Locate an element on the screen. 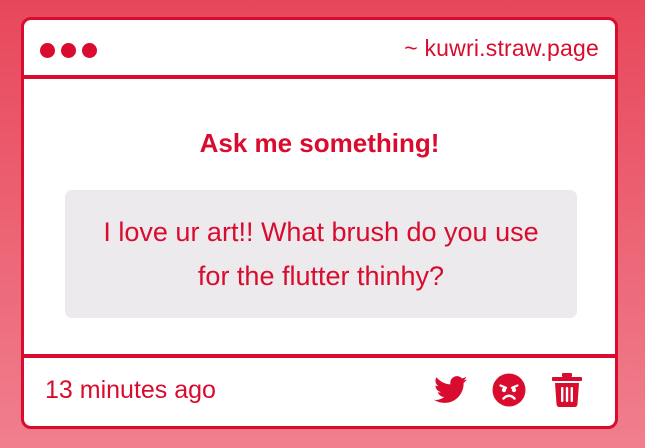  angry-face-icon is located at coordinates (509, 390).